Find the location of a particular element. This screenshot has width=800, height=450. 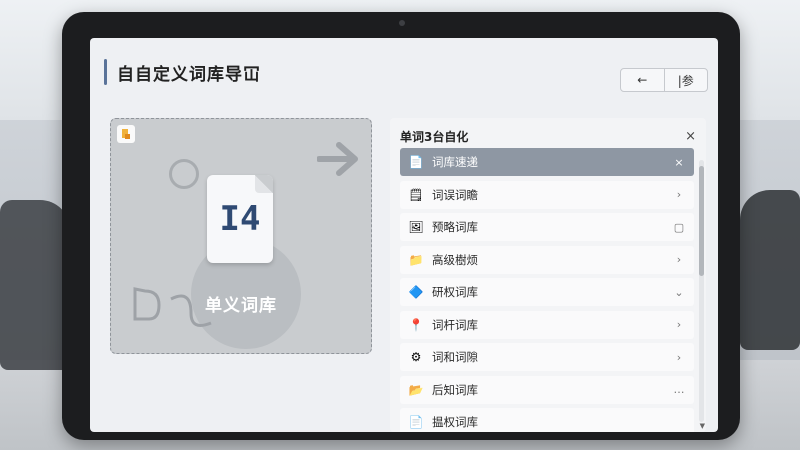

list-item: 📄 词库速递 × is located at coordinates (547, 162).